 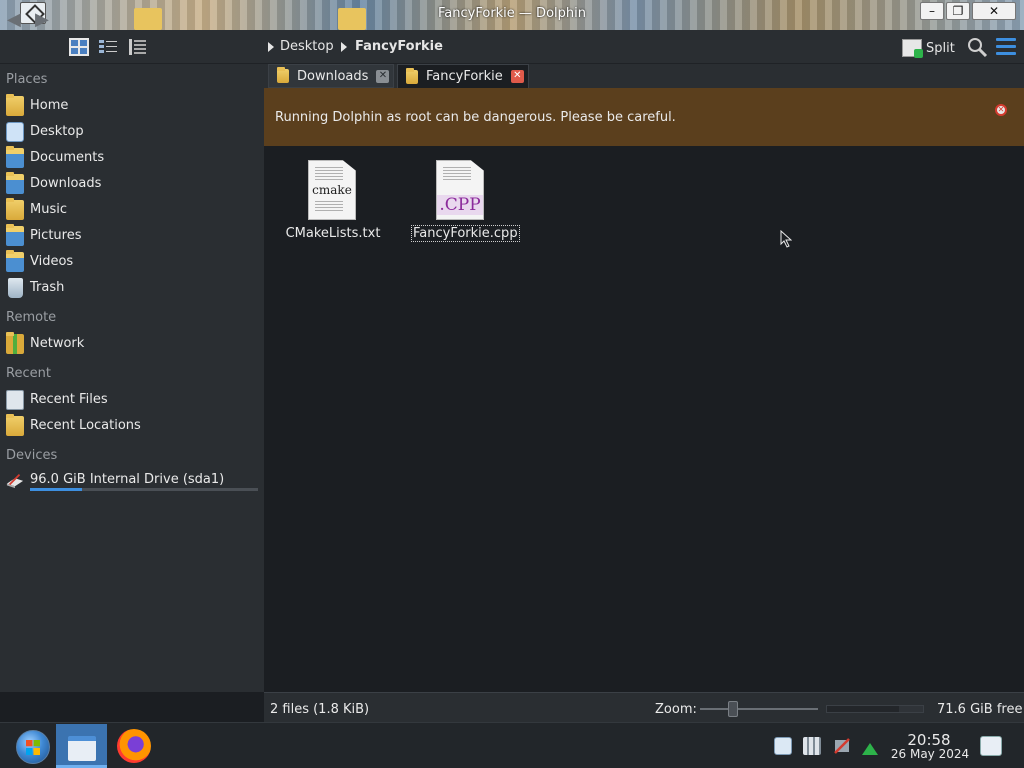 What do you see at coordinates (977, 47) in the screenshot?
I see `search-icon` at bounding box center [977, 47].